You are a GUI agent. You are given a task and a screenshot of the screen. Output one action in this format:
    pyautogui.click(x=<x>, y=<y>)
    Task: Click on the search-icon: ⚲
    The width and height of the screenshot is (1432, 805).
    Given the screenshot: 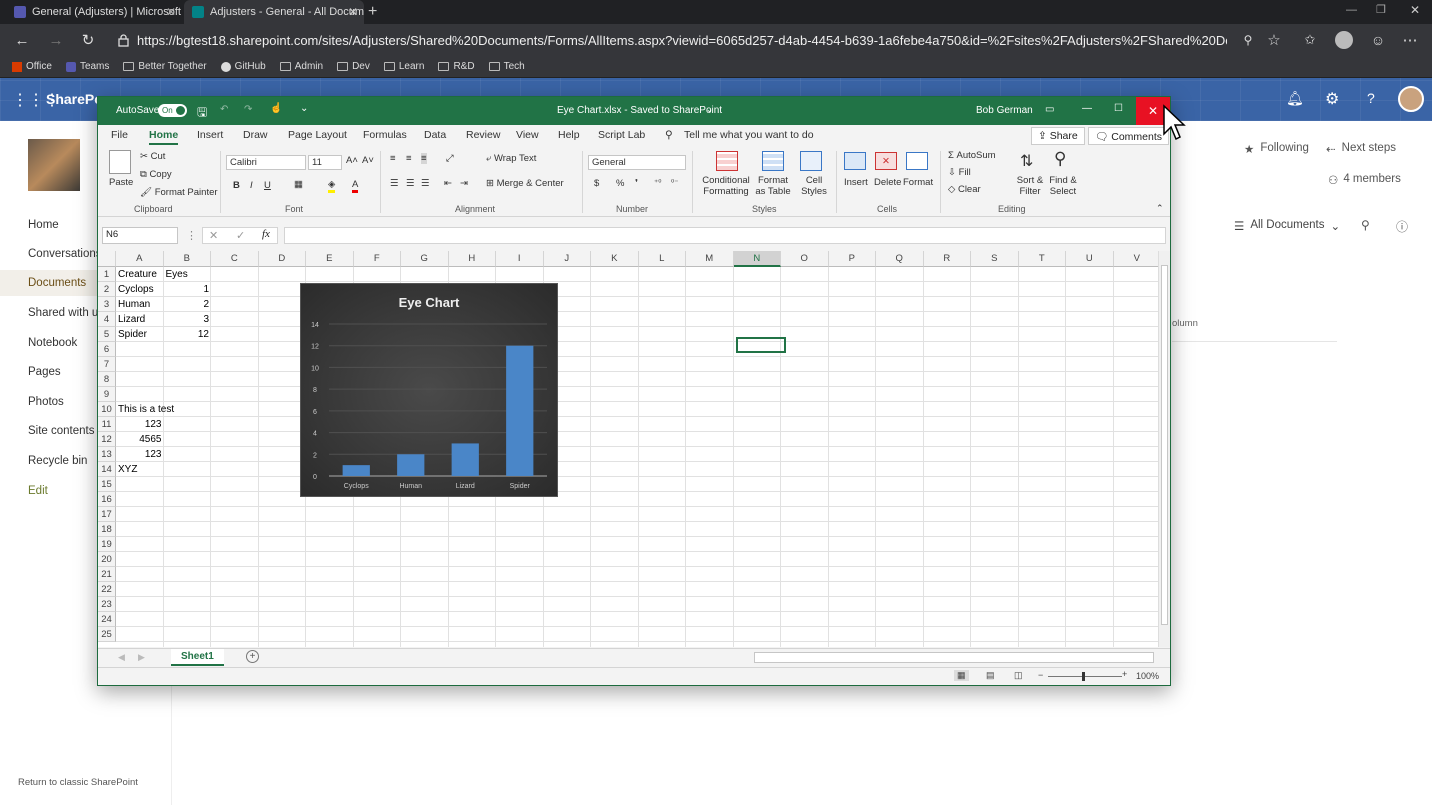 What is the action you would take?
    pyautogui.click(x=669, y=135)
    